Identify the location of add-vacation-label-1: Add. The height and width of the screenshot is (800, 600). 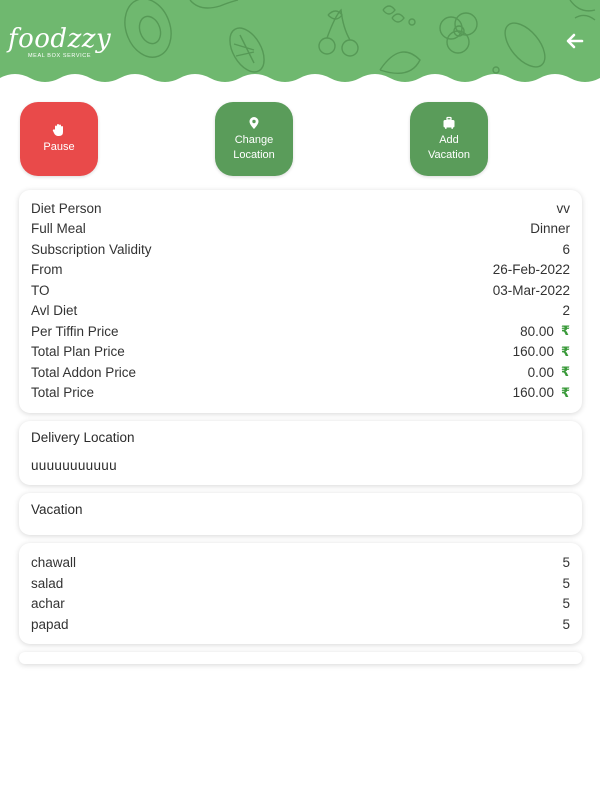
(449, 139).